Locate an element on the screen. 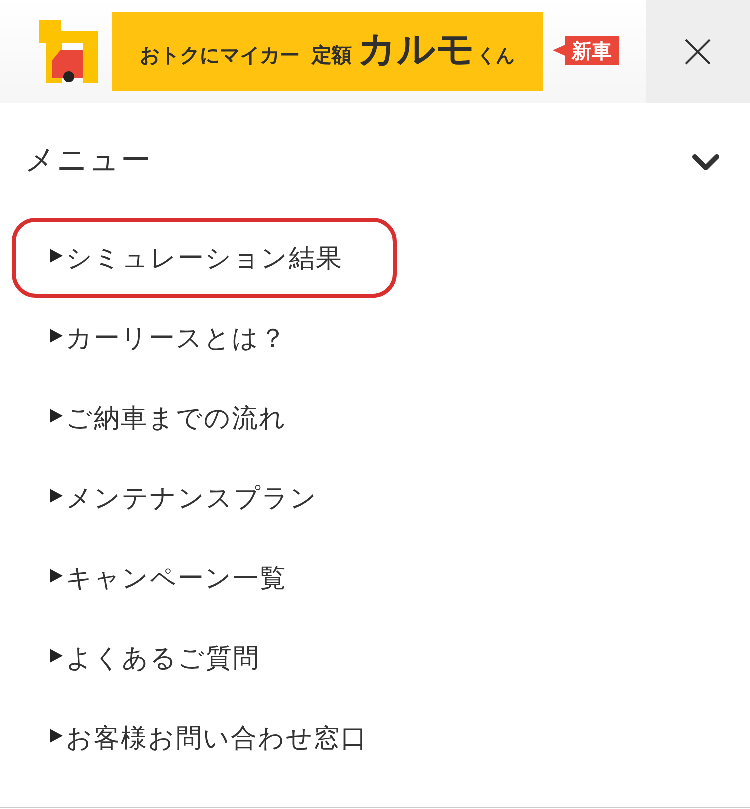 The height and width of the screenshot is (809, 750). brand-banner: おトクにマイカー 定額 カルモ くん is located at coordinates (327, 51).